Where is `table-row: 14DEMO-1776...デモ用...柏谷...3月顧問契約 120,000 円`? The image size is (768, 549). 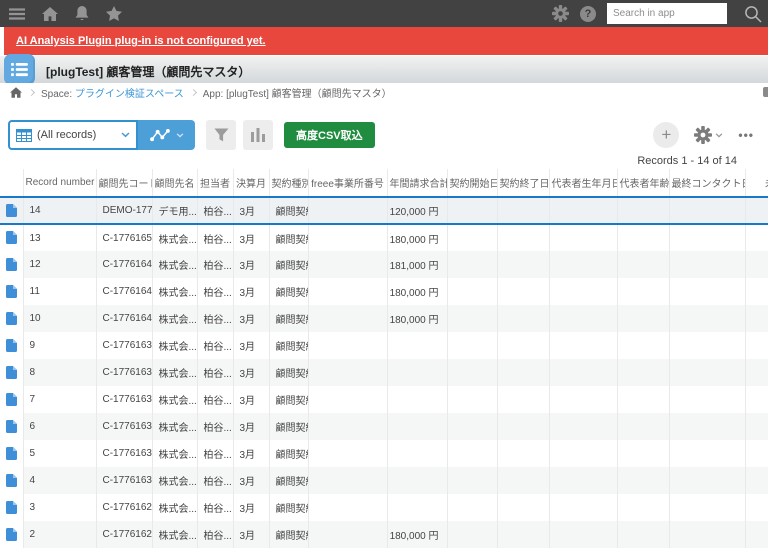
table-row: 14DEMO-1776...デモ用...柏谷...3月顧問契約 120,000 円 is located at coordinates (384, 210).